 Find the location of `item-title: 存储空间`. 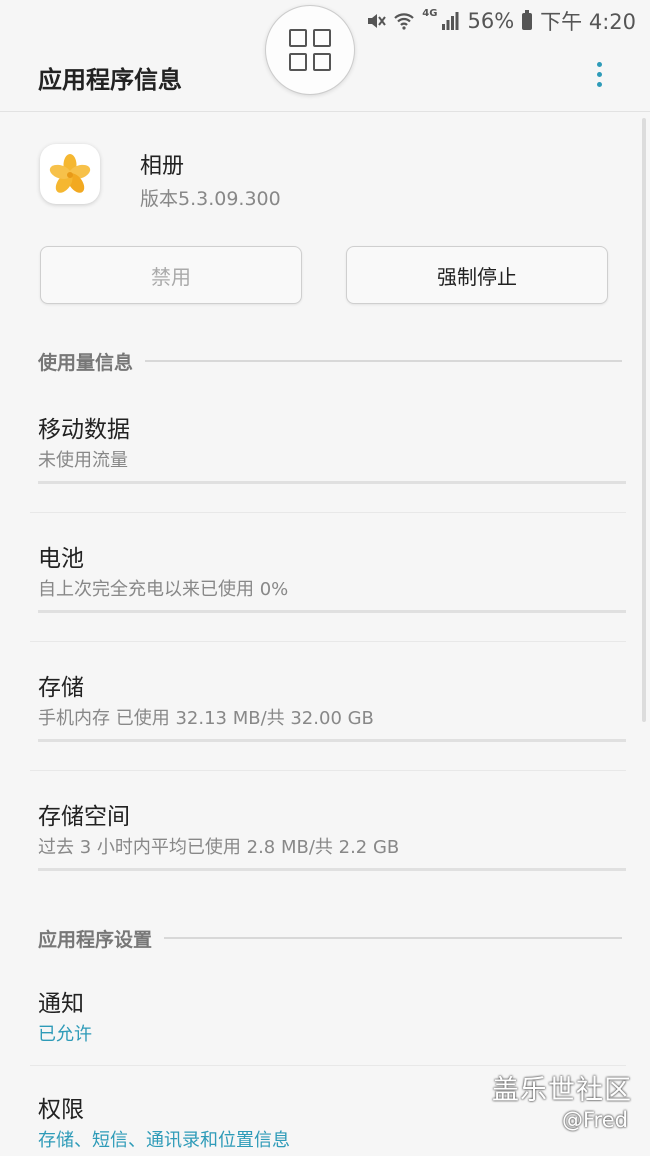

item-title: 存储空间 is located at coordinates (84, 817).